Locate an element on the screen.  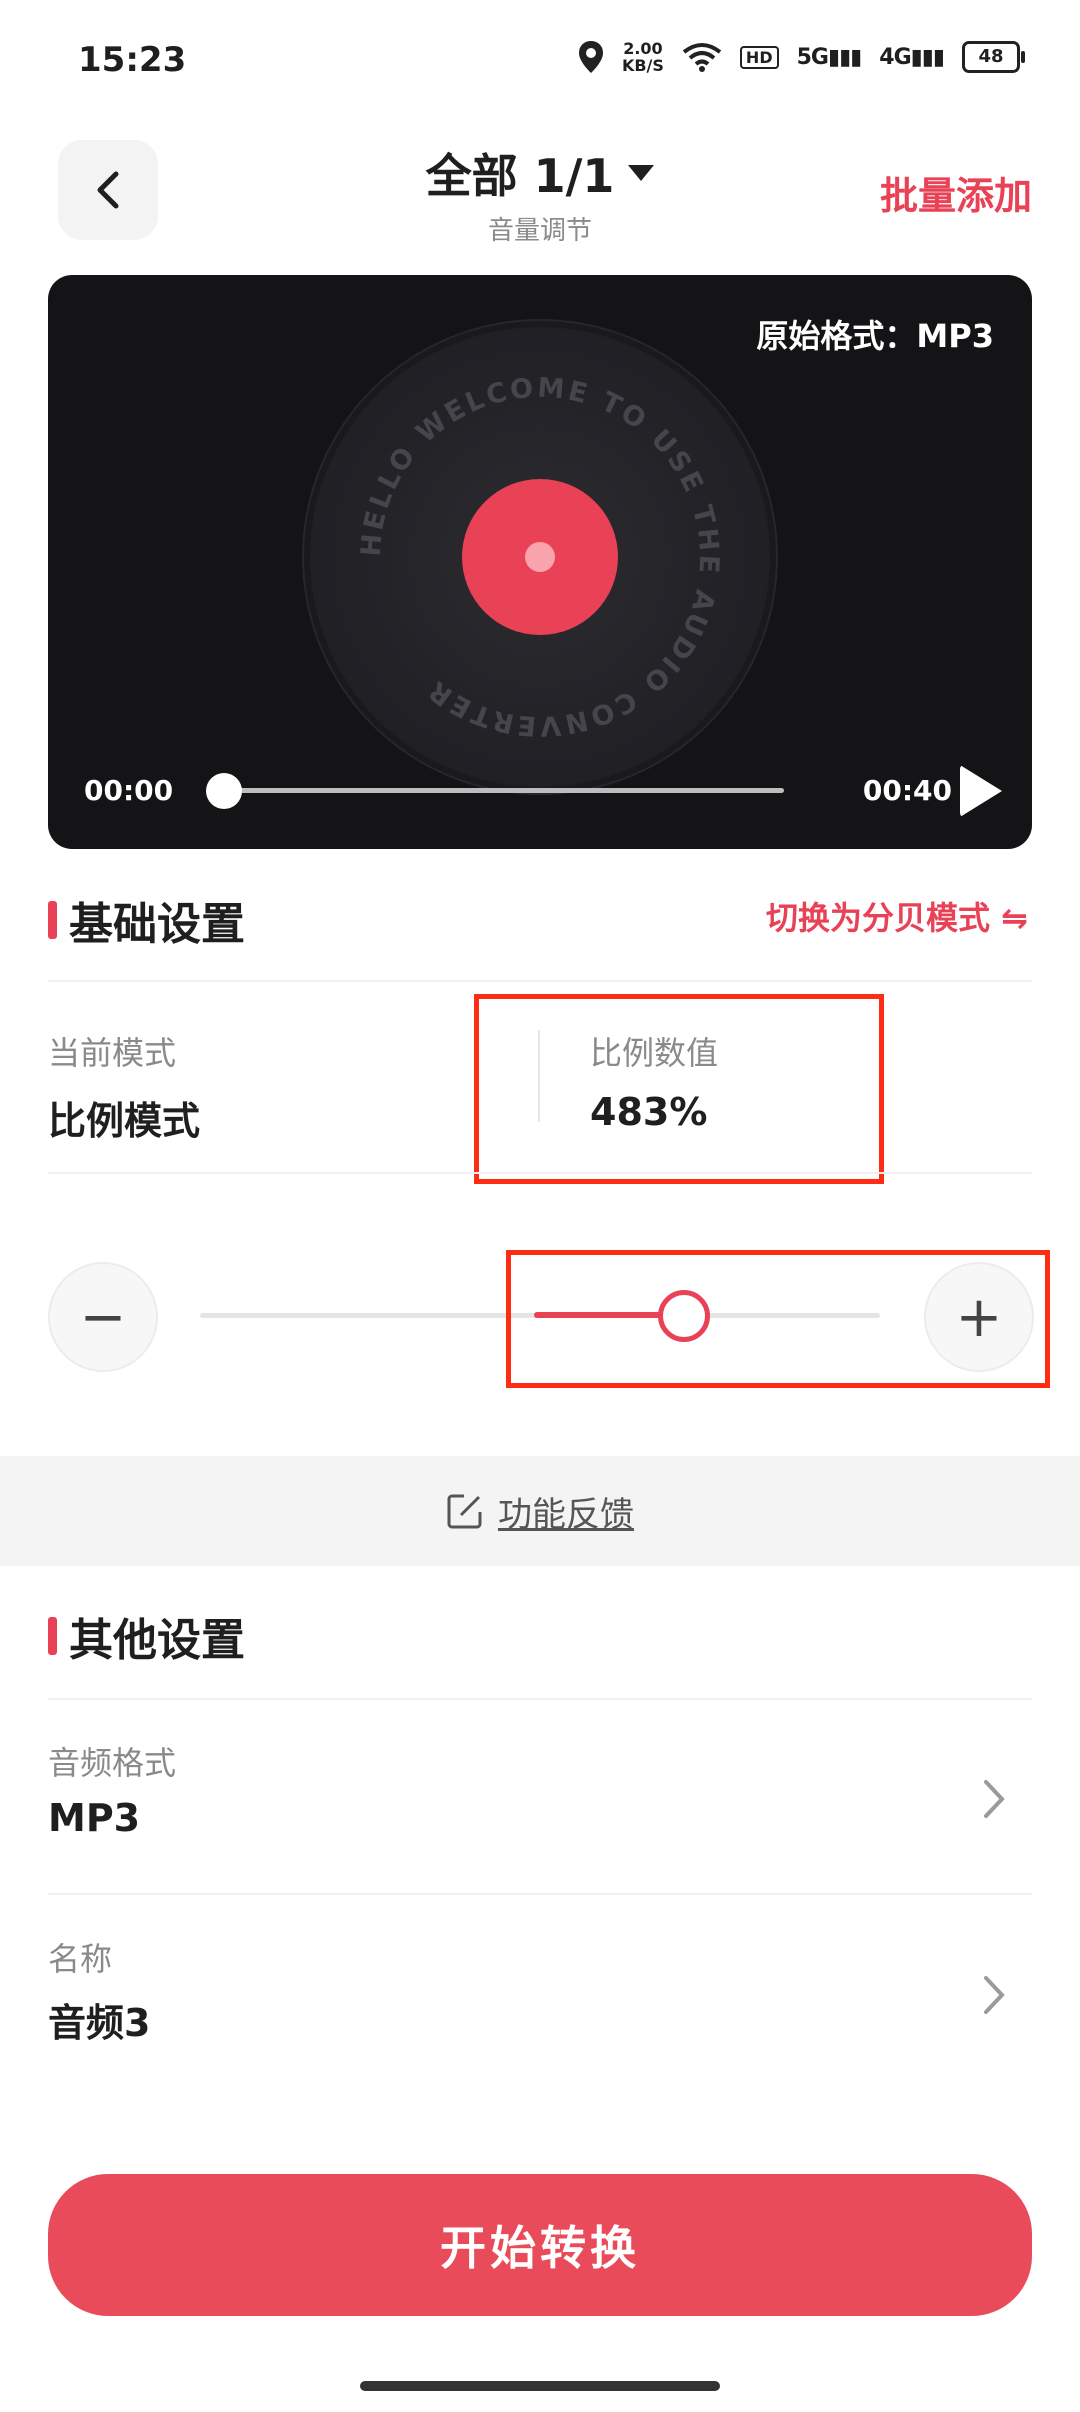
file-selector: 全部 1/1 is located at coordinates (540, 173).